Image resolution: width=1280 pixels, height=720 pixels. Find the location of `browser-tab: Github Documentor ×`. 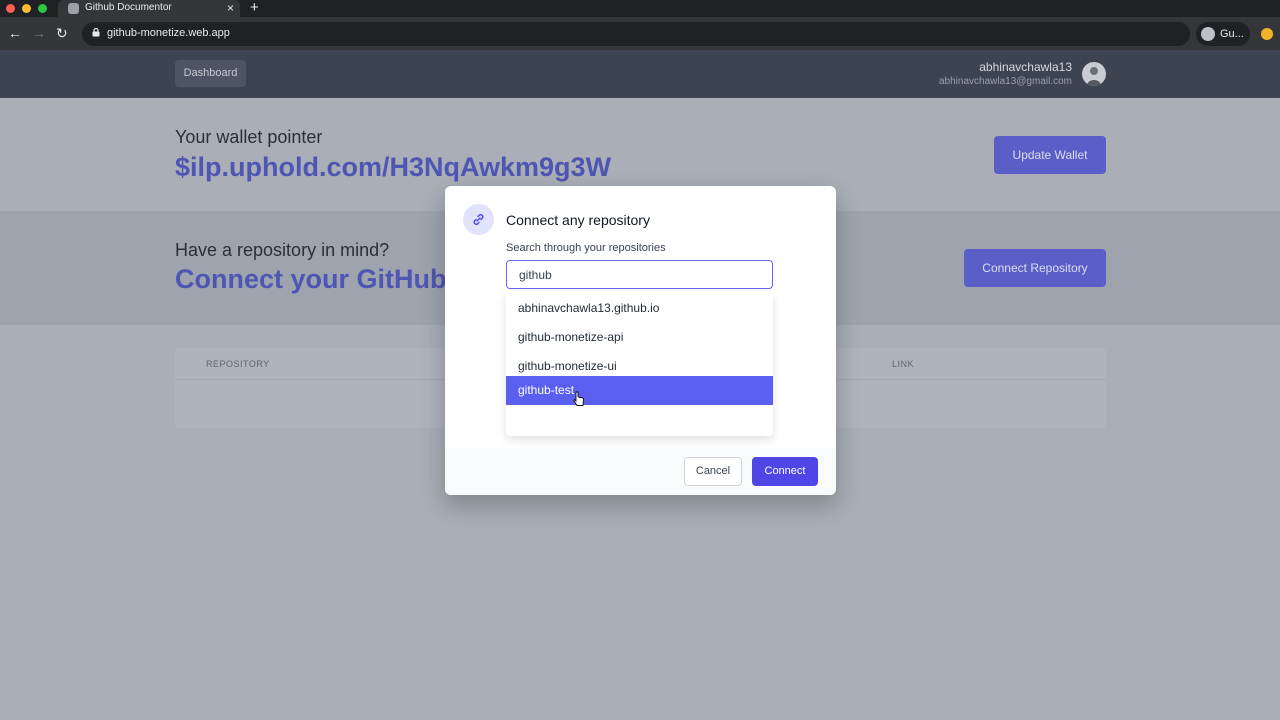

browser-tab: Github Documentor × is located at coordinates (149, 8).